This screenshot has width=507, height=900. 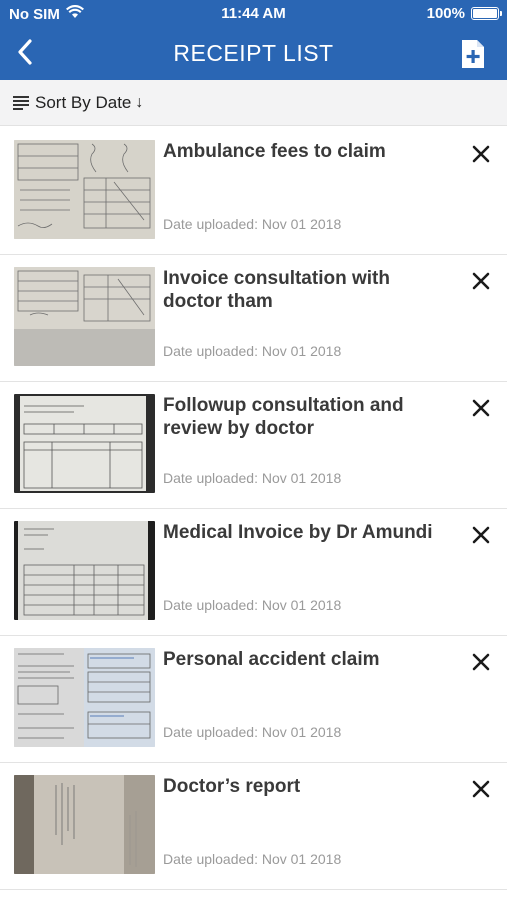 I want to click on nav-bar: RECEIPT LIST, so click(x=253, y=54).